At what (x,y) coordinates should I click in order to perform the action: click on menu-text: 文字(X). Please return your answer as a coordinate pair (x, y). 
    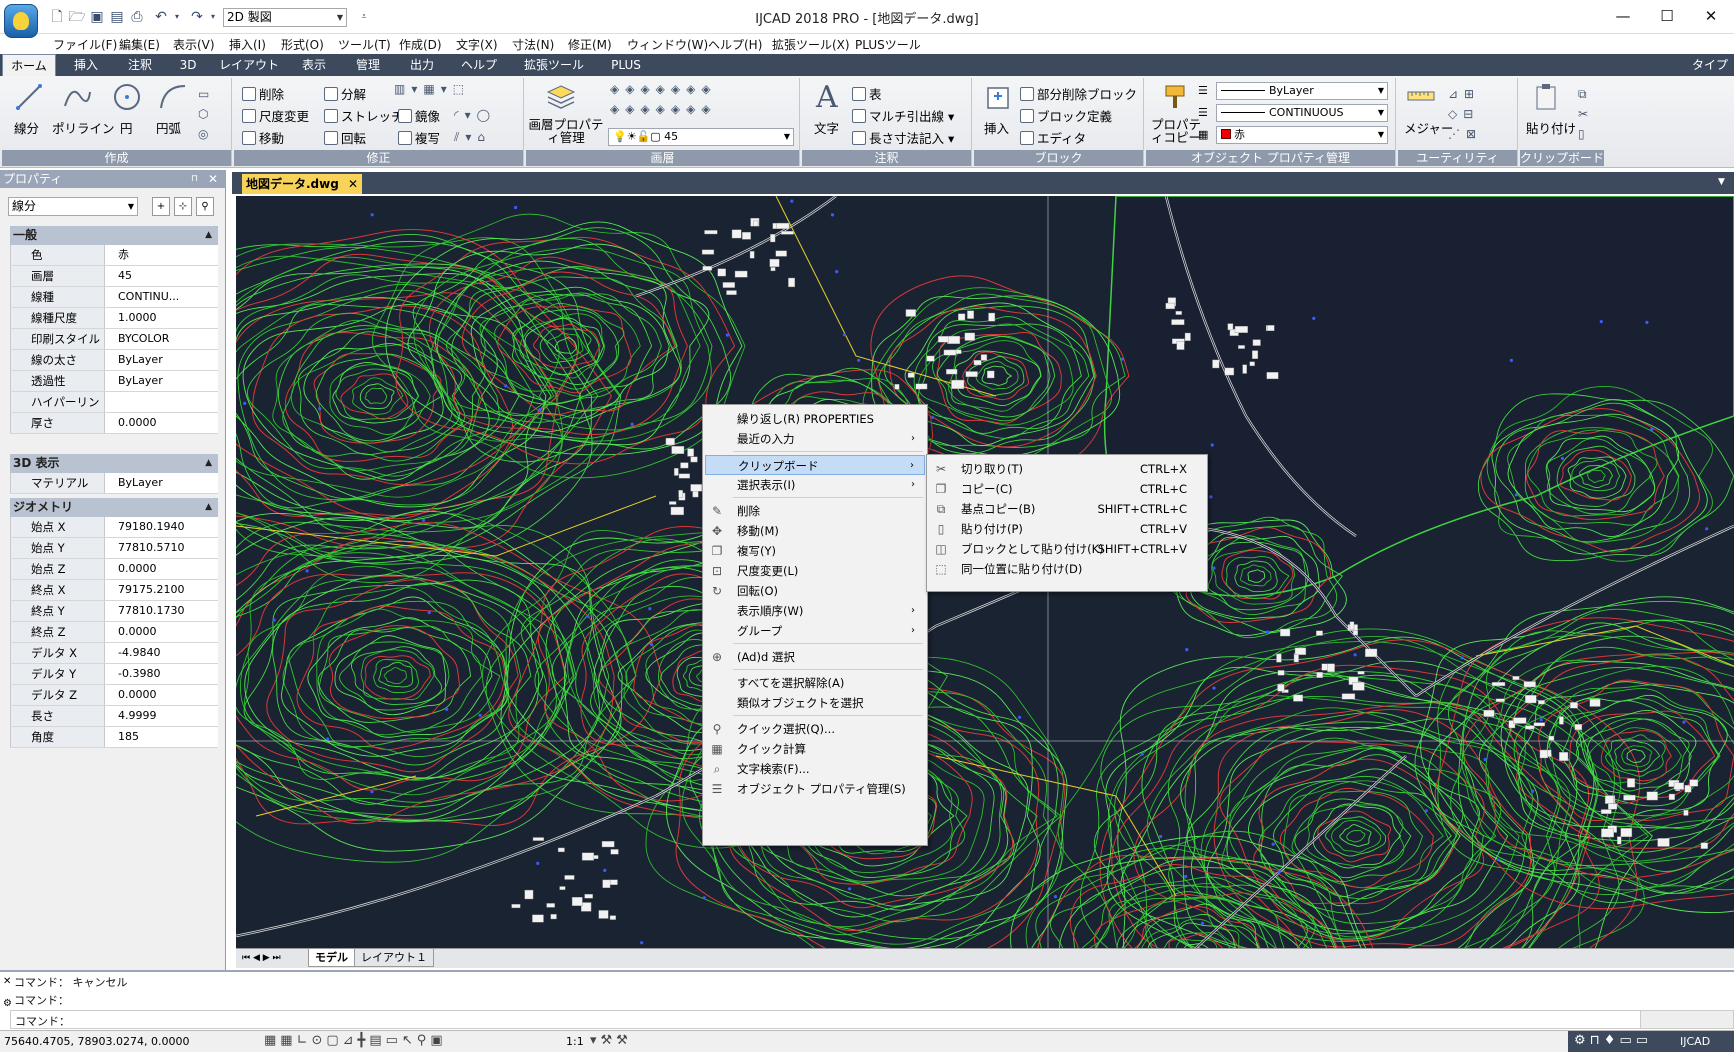
    Looking at the image, I should click on (477, 44).